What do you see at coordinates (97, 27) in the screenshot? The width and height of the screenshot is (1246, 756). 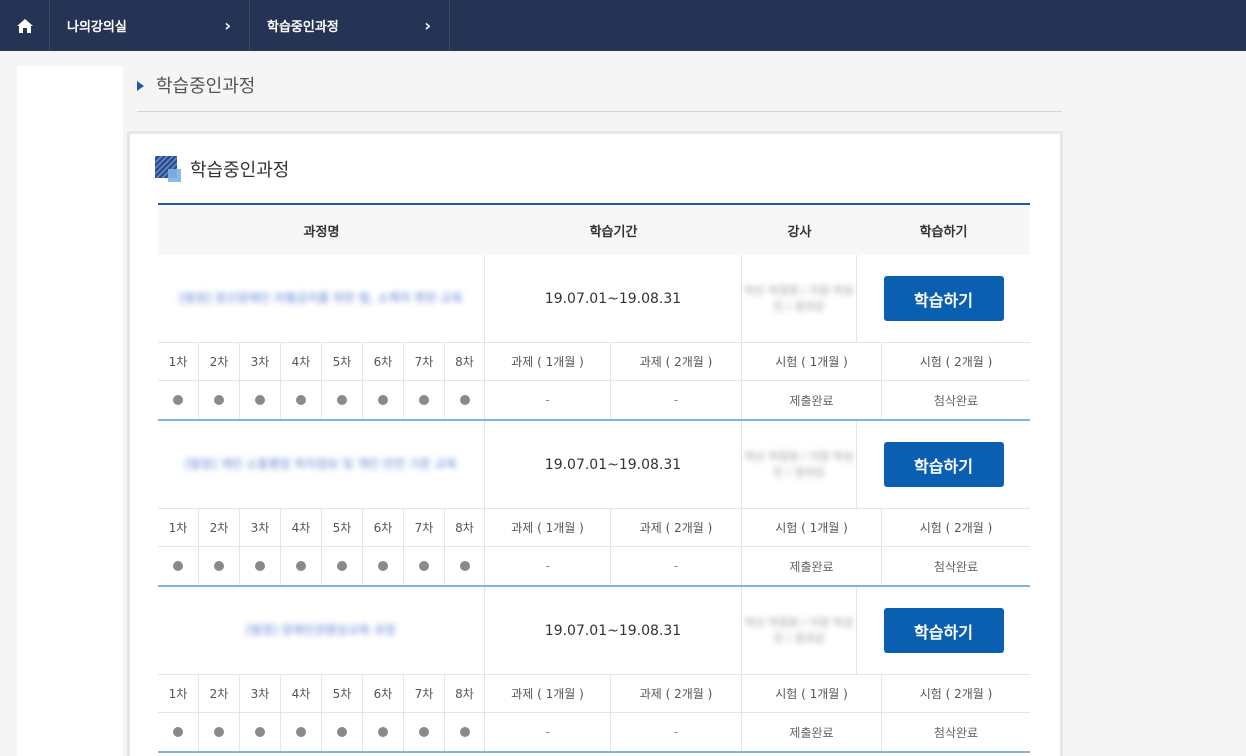 I see `breadcrumb-label: 나의강의실` at bounding box center [97, 27].